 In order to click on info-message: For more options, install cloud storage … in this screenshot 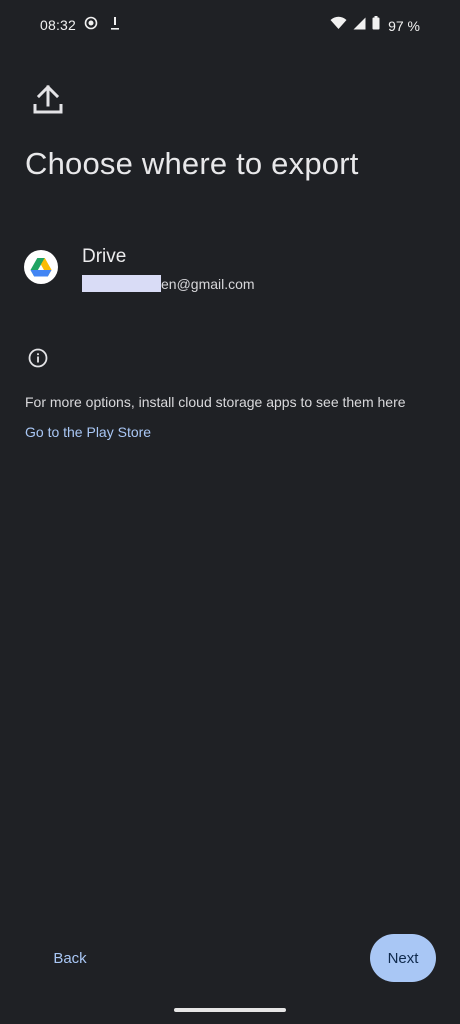, I will do `click(215, 402)`.